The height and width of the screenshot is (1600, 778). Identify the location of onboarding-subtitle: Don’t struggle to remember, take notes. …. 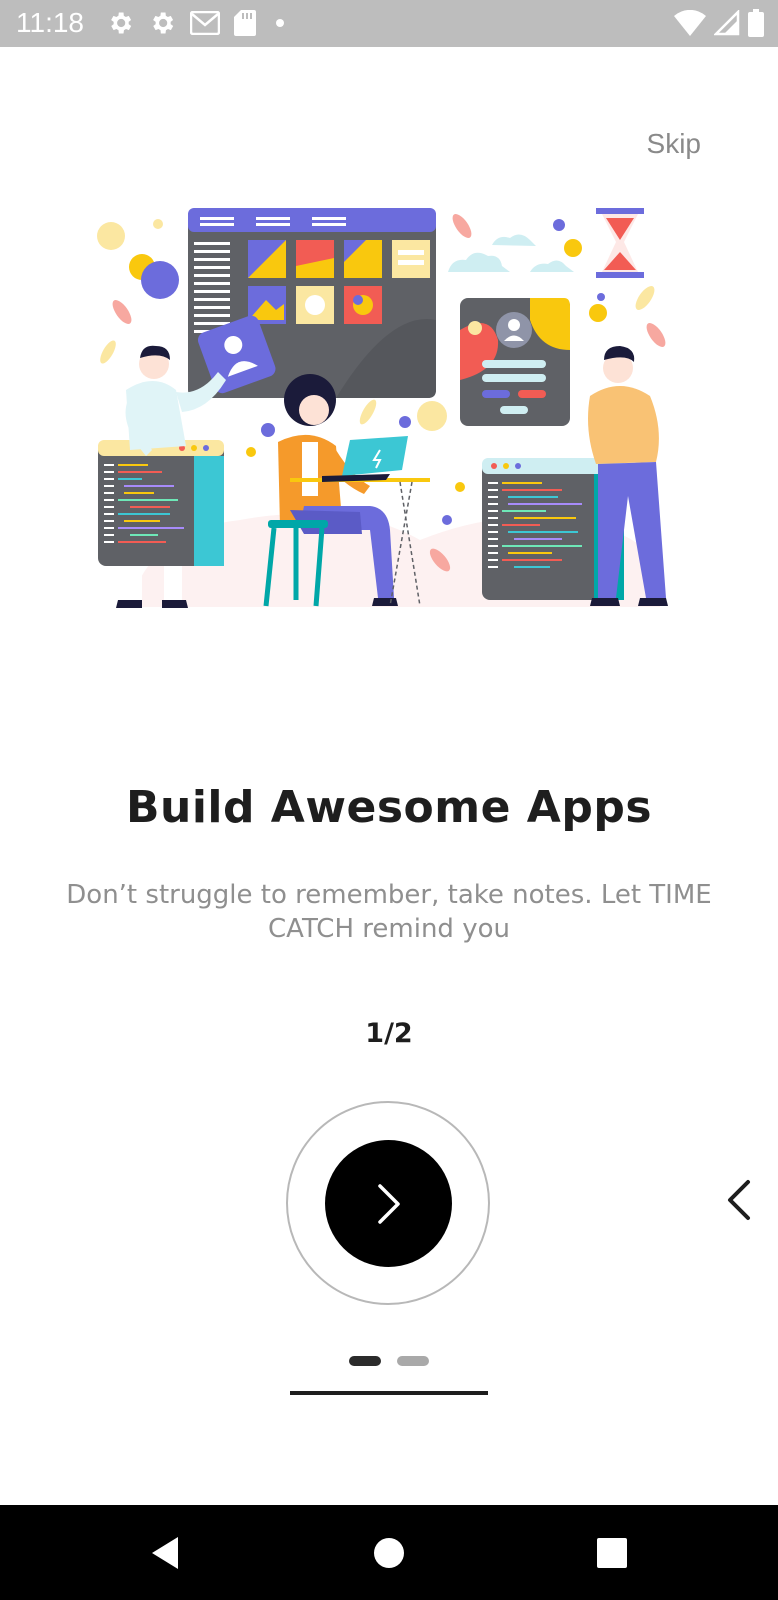
(389, 912).